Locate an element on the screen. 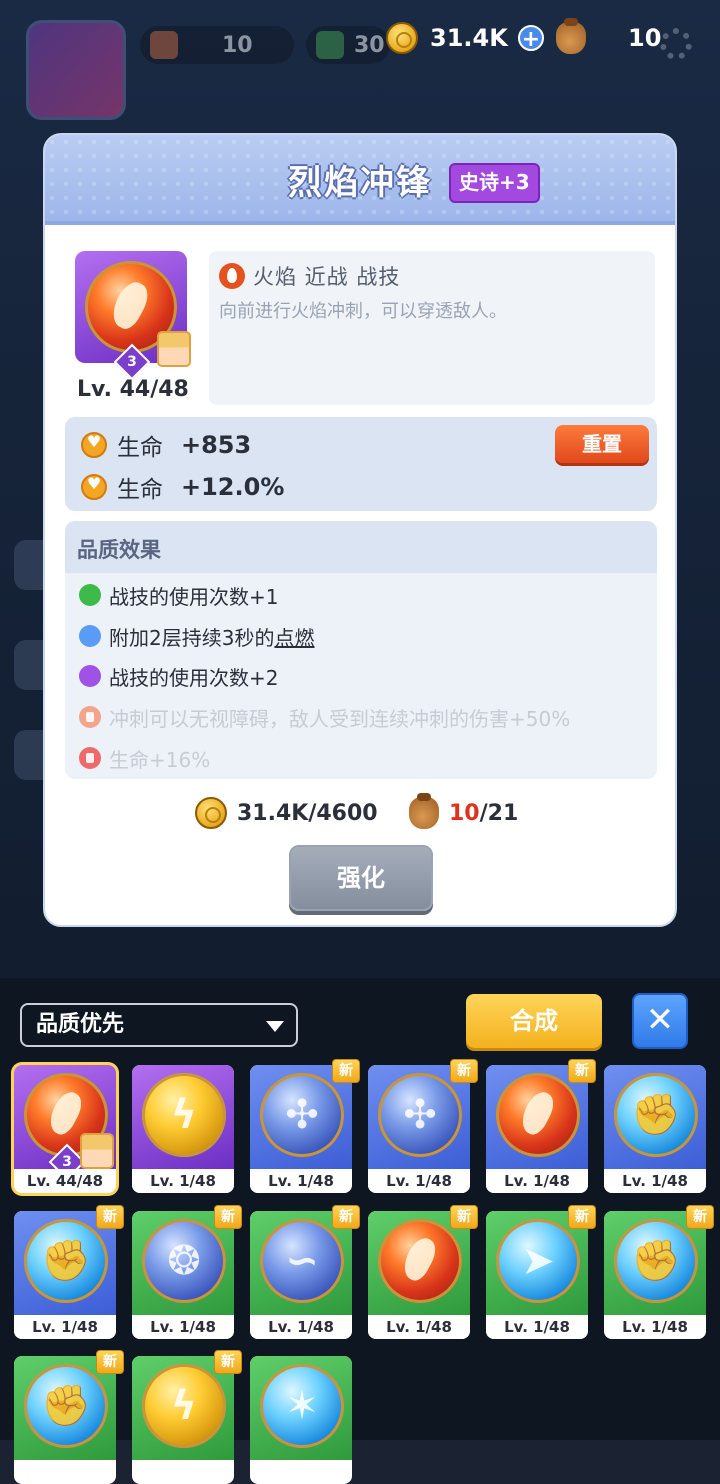 Image resolution: width=720 pixels, height=1484 pixels. quality-effect-text: 附加2层持续3秒的 is located at coordinates (192, 637).